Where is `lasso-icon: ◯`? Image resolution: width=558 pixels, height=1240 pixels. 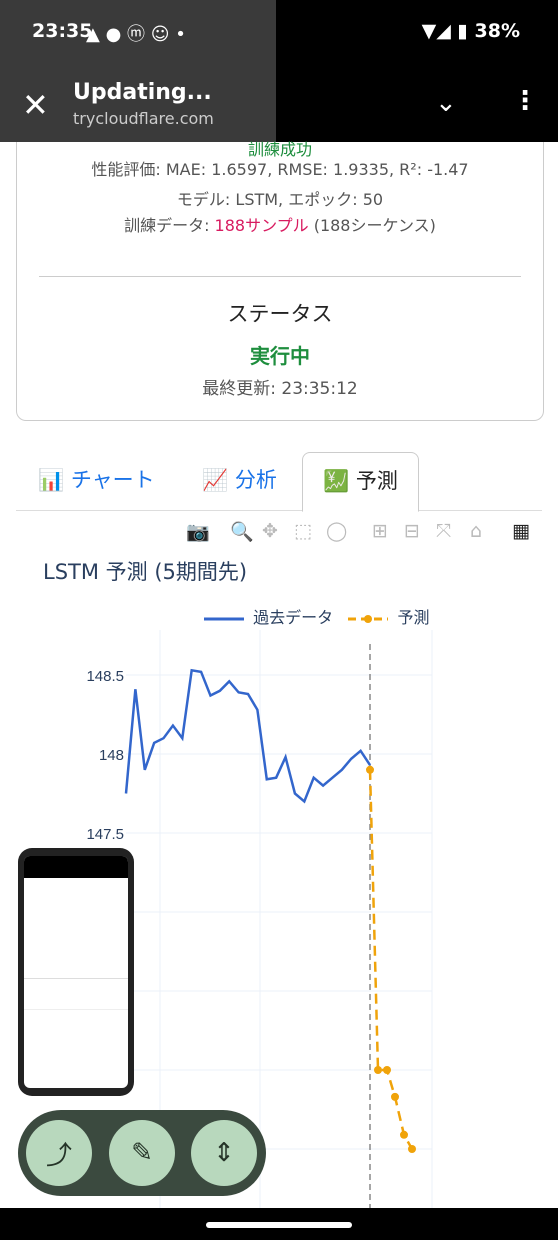 lasso-icon: ◯ is located at coordinates (336, 531).